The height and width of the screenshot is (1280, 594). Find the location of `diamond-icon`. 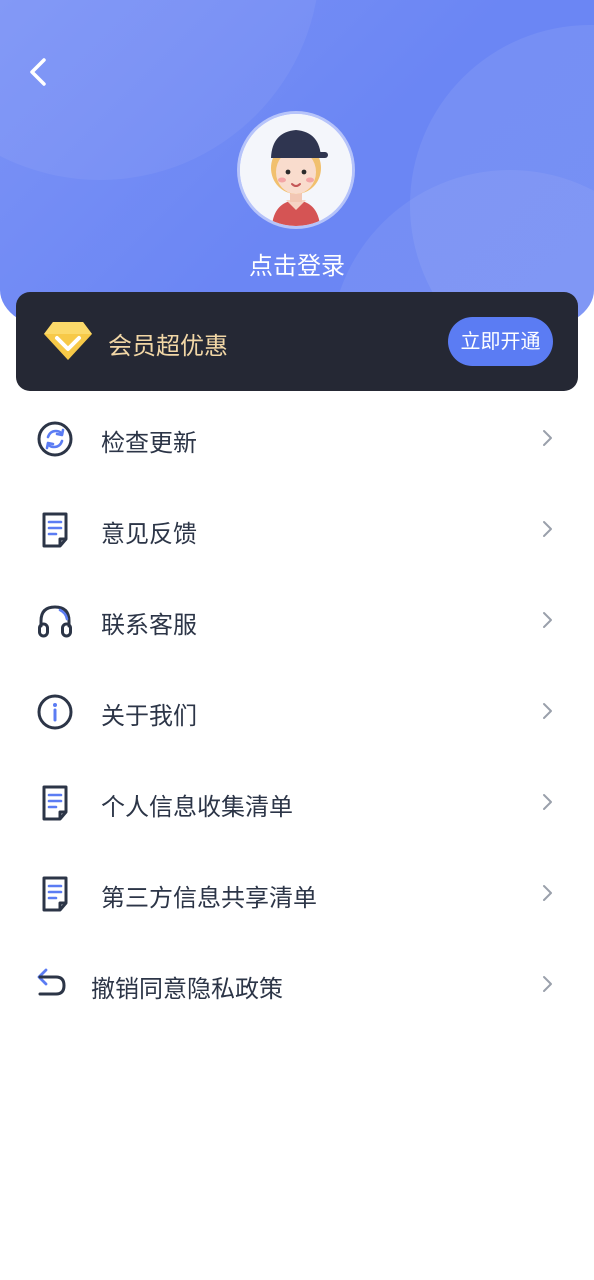

diamond-icon is located at coordinates (68, 341).